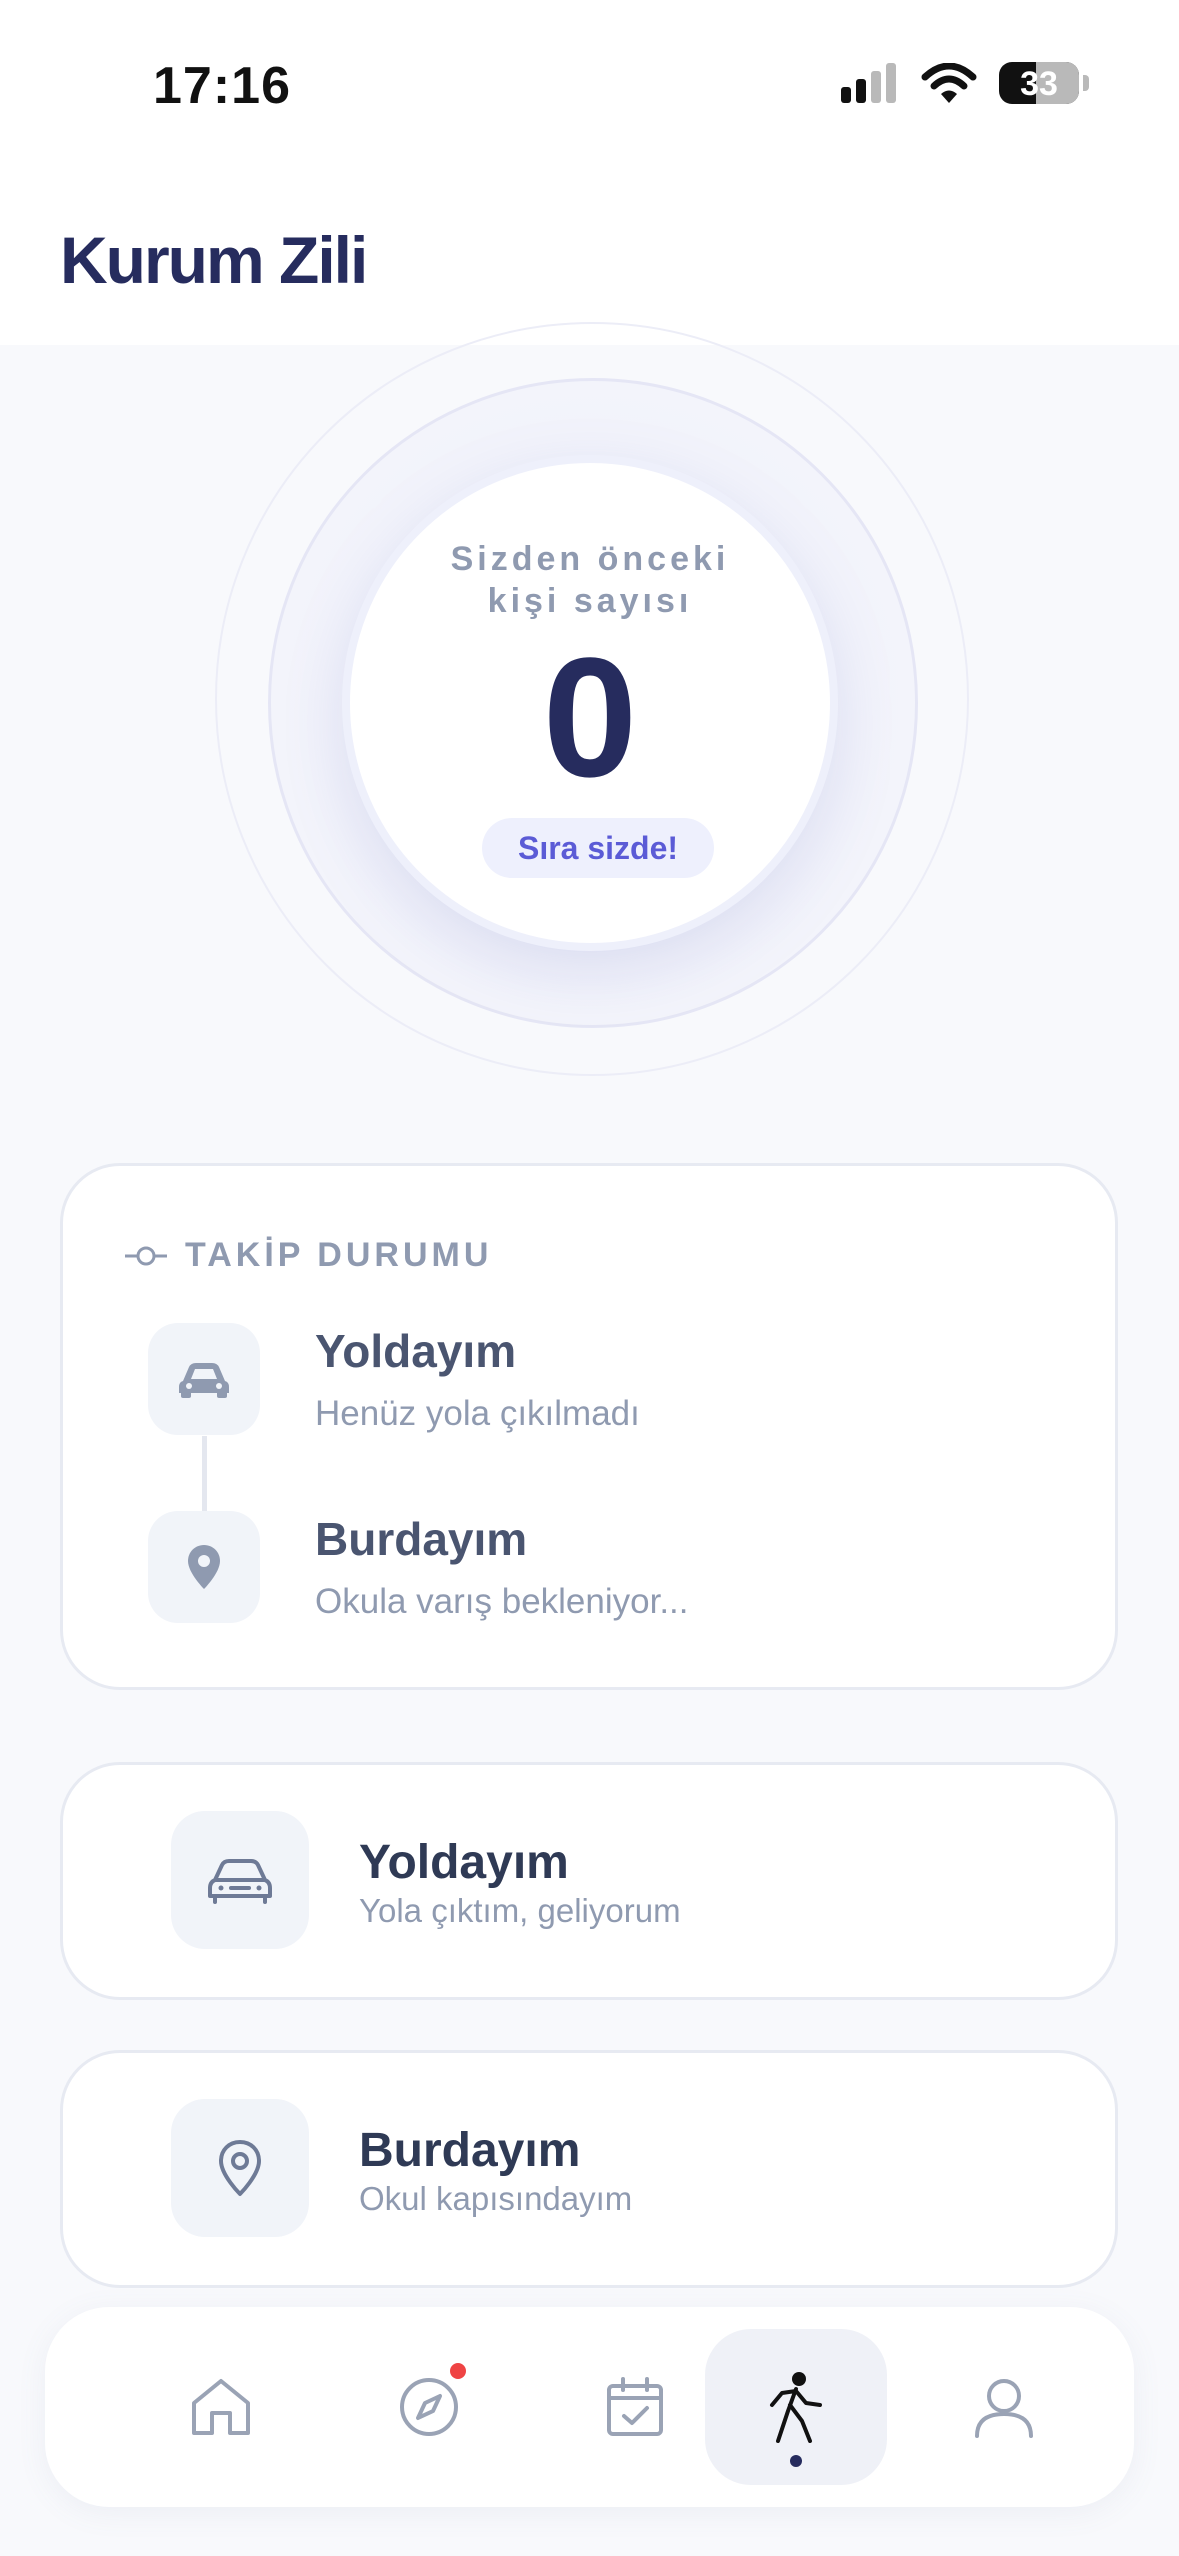  What do you see at coordinates (339, 1255) in the screenshot?
I see `tracking-title: TAKİP DURUMU` at bounding box center [339, 1255].